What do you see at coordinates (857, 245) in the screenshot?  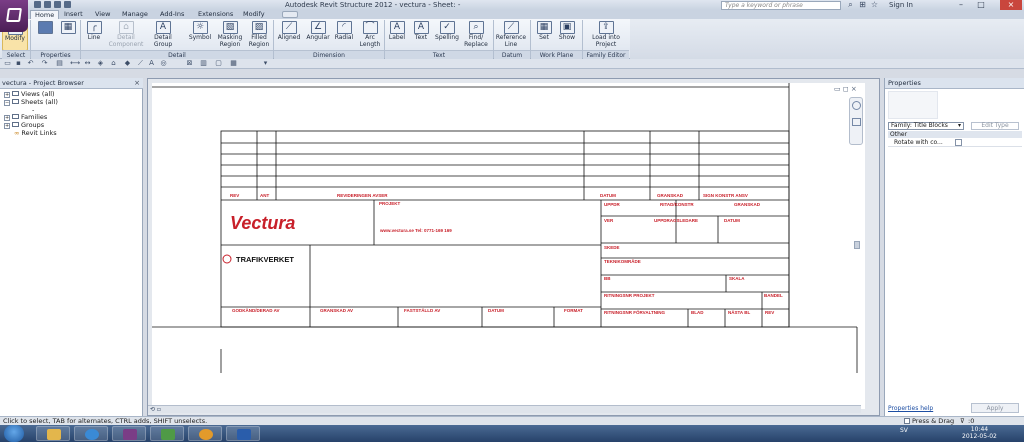 I see `vertical-scrollbar` at bounding box center [857, 245].